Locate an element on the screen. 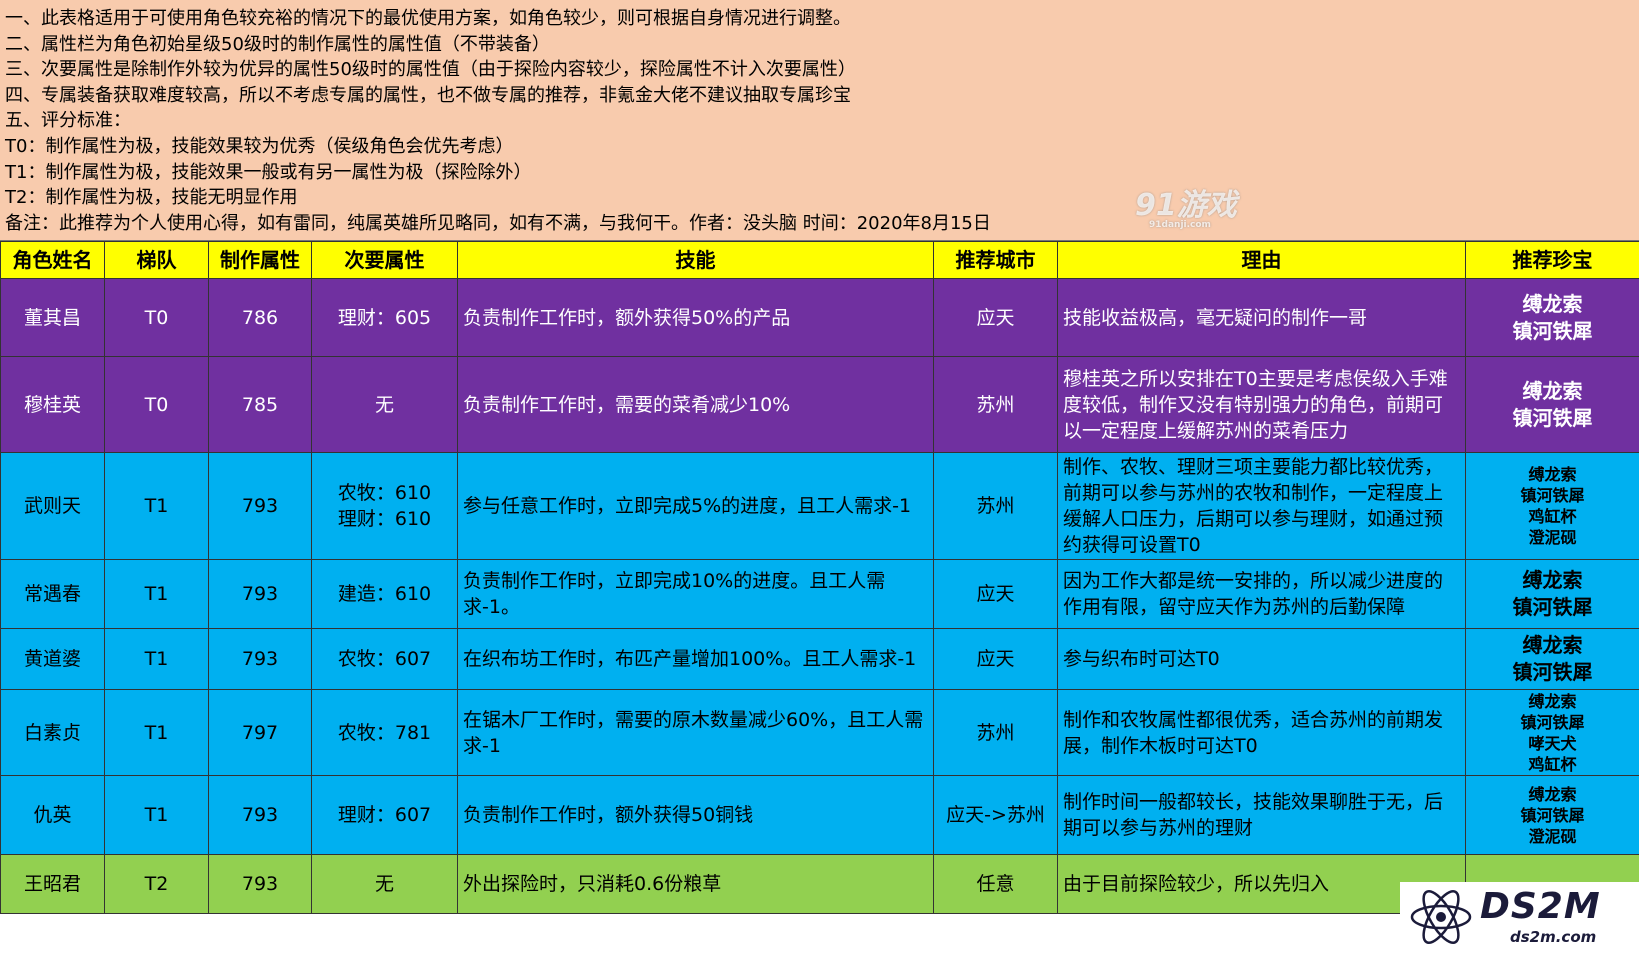  cell-craft: 797 is located at coordinates (260, 732).